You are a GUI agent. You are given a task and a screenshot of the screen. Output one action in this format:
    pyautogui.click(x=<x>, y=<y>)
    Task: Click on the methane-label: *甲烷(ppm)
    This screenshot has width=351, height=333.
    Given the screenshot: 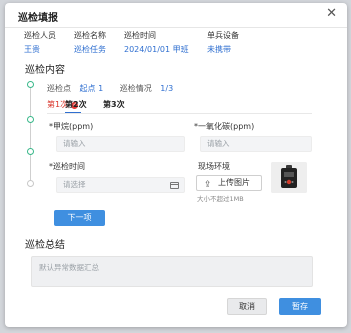 What is the action you would take?
    pyautogui.click(x=71, y=126)
    